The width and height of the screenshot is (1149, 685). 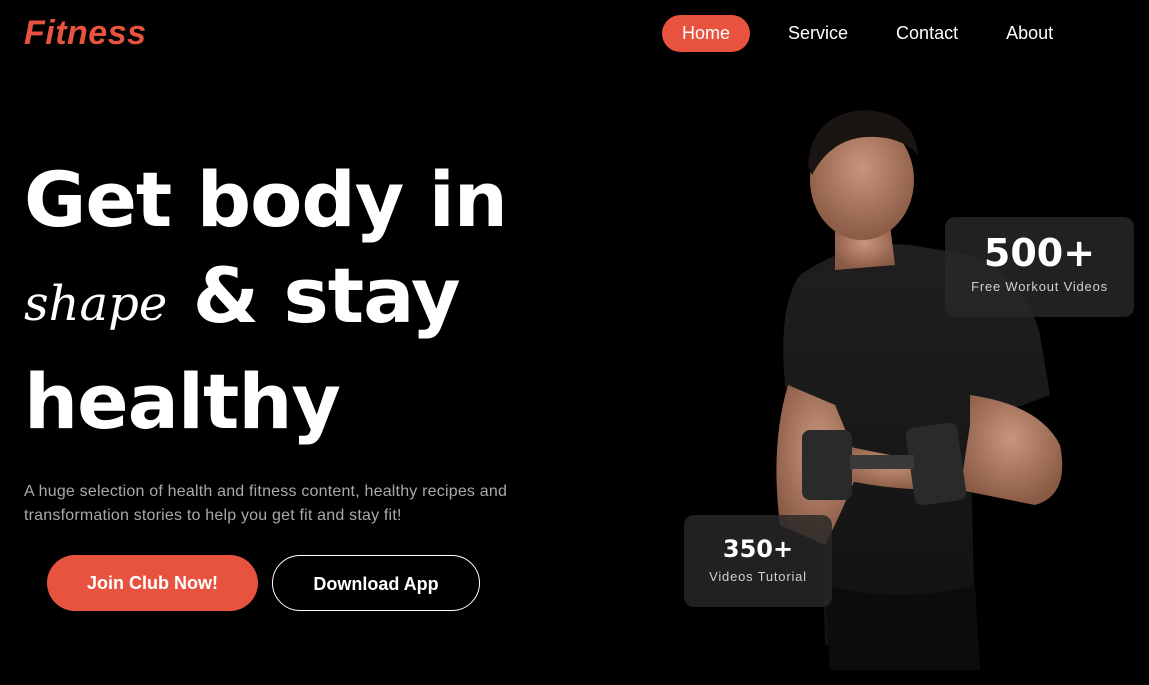 What do you see at coordinates (266, 199) in the screenshot?
I see `hero-title-line-1: Get body in` at bounding box center [266, 199].